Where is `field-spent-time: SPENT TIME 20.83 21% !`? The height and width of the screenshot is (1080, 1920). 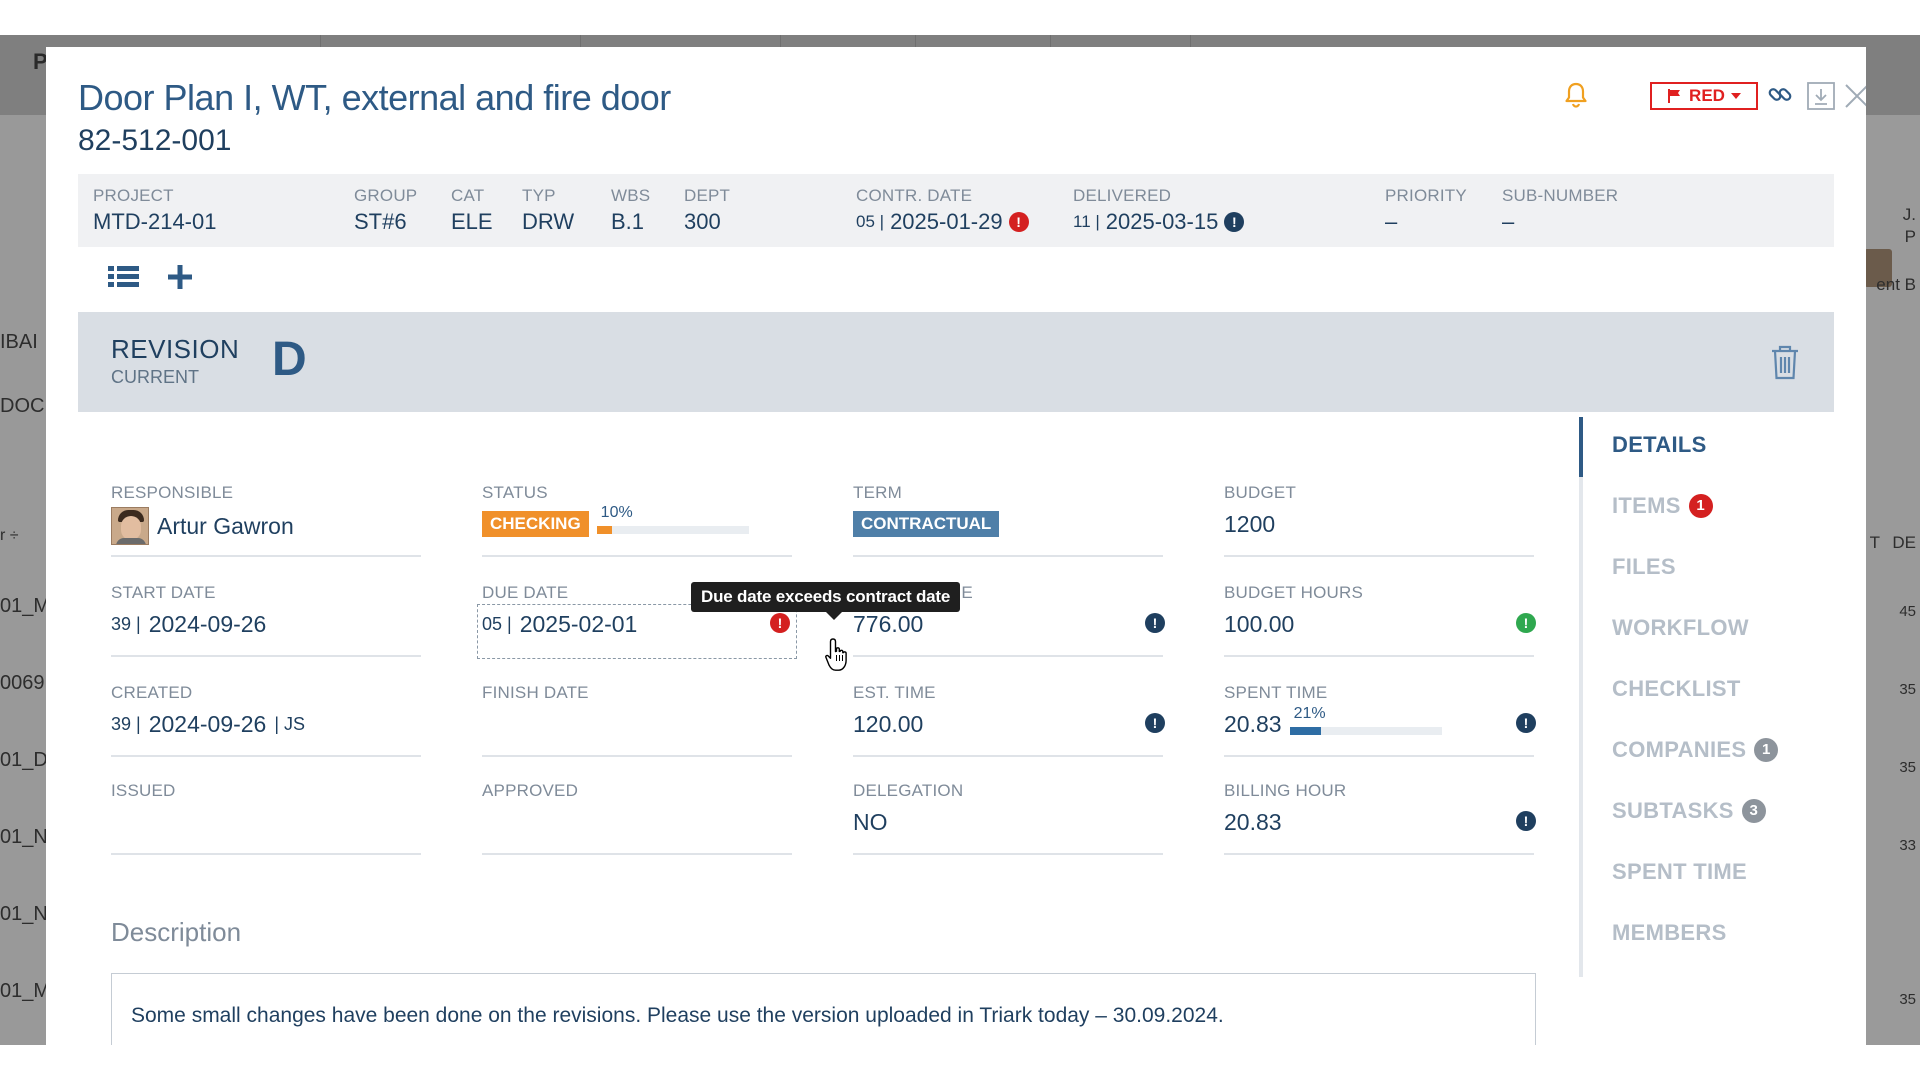
field-spent-time: SPENT TIME 20.83 21% ! is located at coordinates (1380, 717).